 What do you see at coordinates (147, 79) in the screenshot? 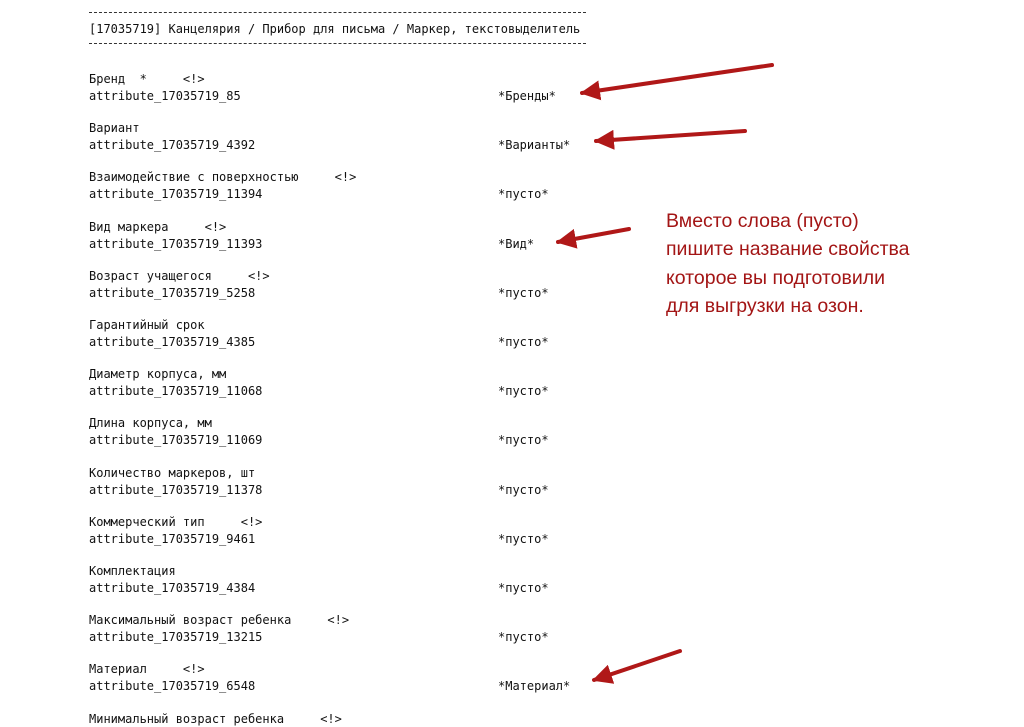
I see `attribute-name: Бренд * <!>` at bounding box center [147, 79].